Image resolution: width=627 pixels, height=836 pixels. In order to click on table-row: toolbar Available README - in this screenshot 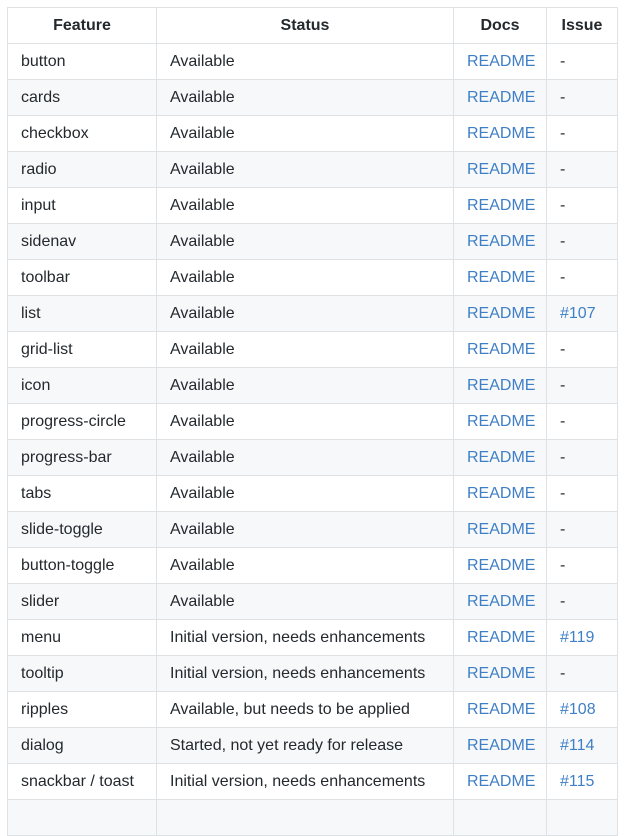, I will do `click(312, 277)`.